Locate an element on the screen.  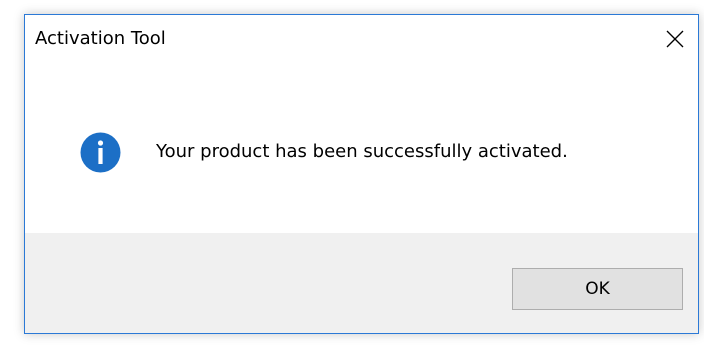
ok-button: OK is located at coordinates (597, 289).